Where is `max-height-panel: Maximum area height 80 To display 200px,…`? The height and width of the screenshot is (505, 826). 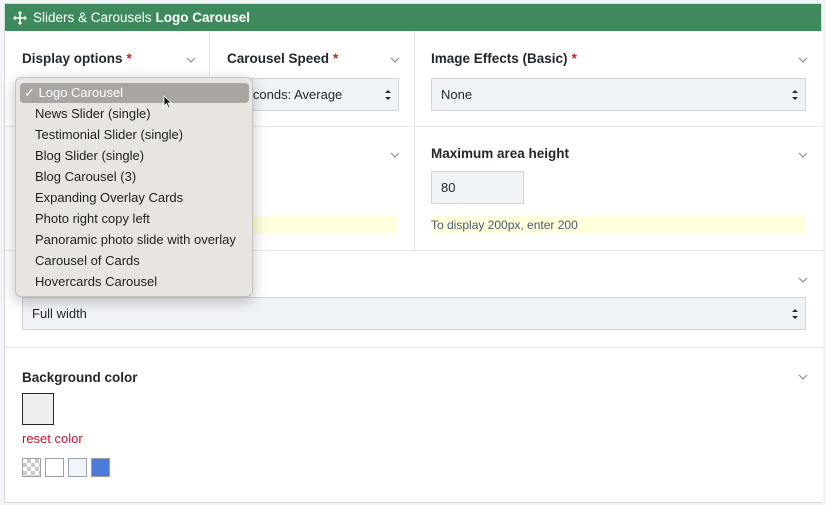
max-height-panel: Maximum area height 80 To display 200px,… is located at coordinates (619, 189).